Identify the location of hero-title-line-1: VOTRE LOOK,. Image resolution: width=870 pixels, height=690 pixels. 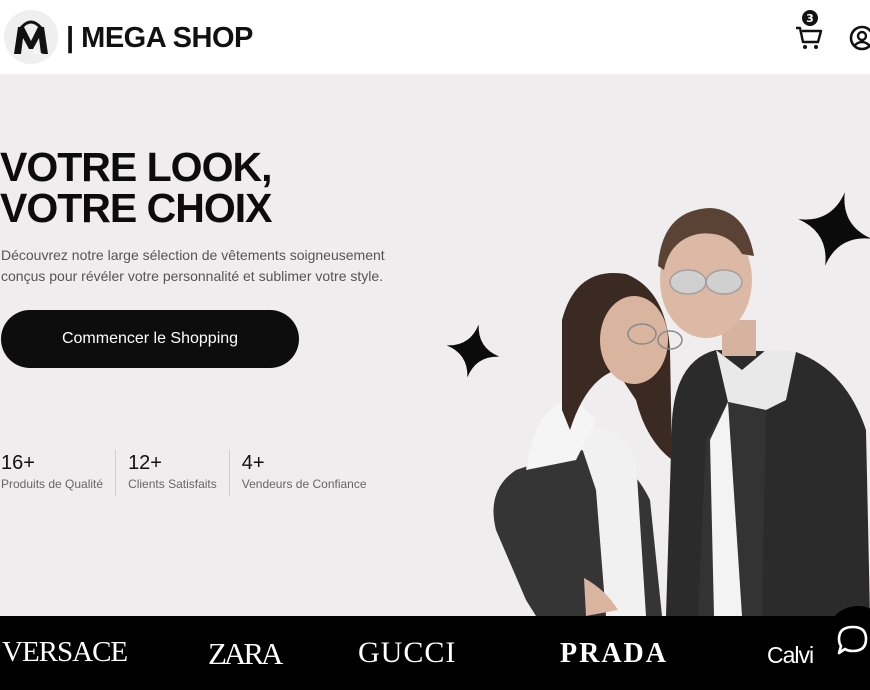
(136, 167).